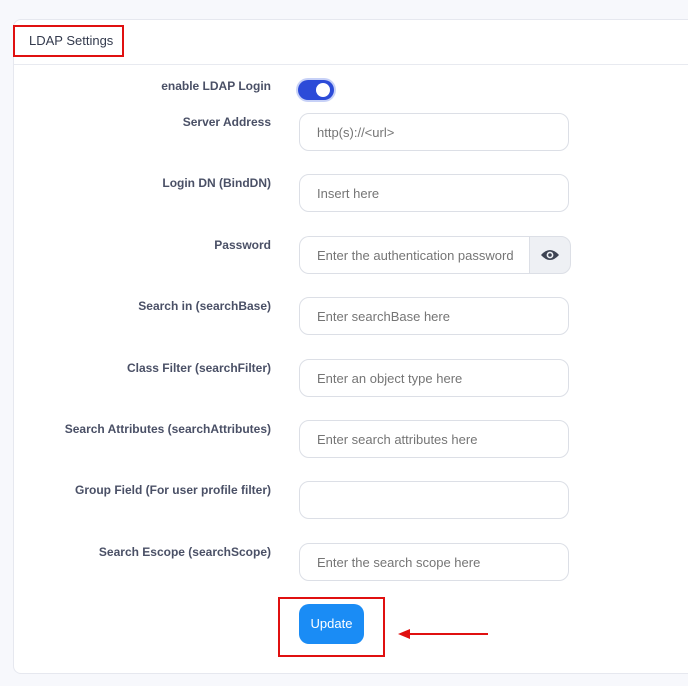 Image resolution: width=688 pixels, height=686 pixels. Describe the element at coordinates (172, 490) in the screenshot. I see `group-field-label: Group Field (For user profile filter)` at that location.